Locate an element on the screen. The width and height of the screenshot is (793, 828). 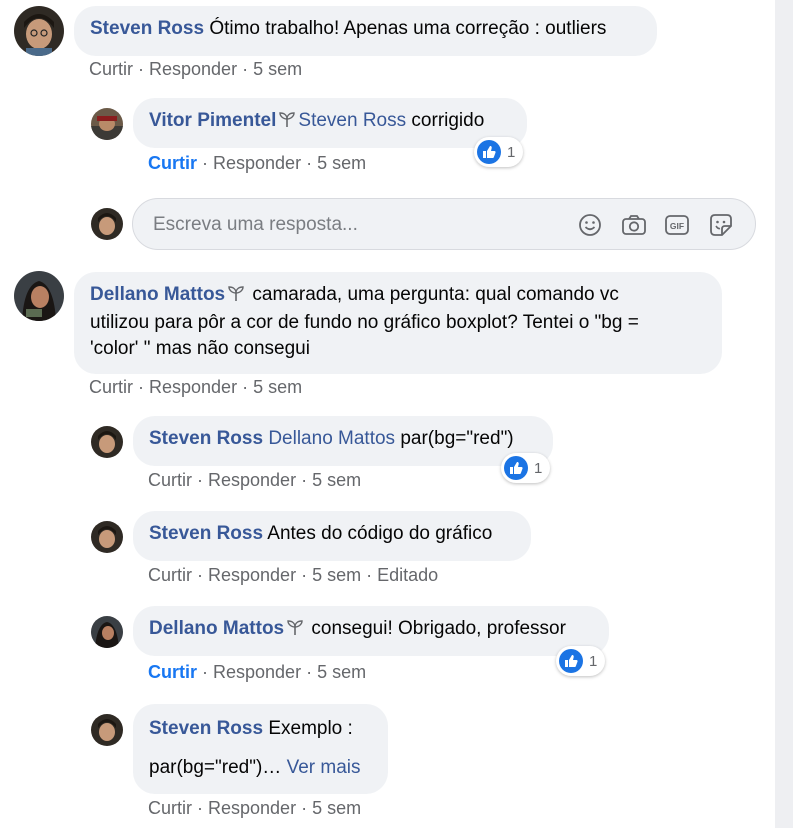
reply-composer: GIF is located at coordinates (444, 224).